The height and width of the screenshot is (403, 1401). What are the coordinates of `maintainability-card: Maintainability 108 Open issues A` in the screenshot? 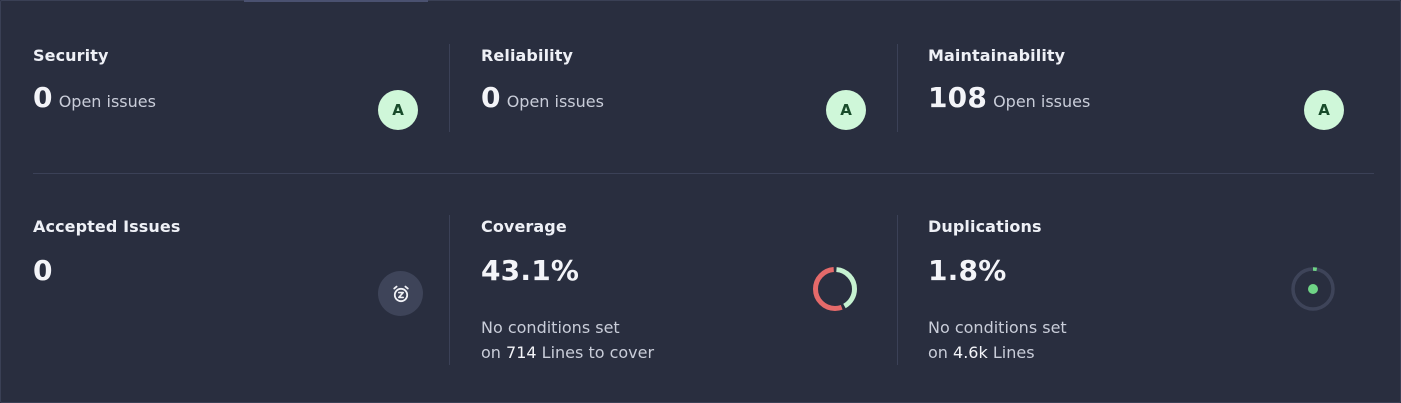 It's located at (1135, 88).